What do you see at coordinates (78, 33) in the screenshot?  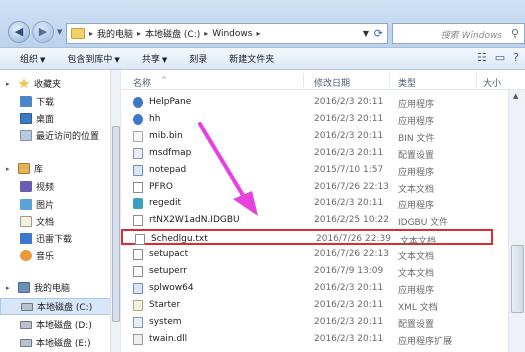 I see `folder-icon` at bounding box center [78, 33].